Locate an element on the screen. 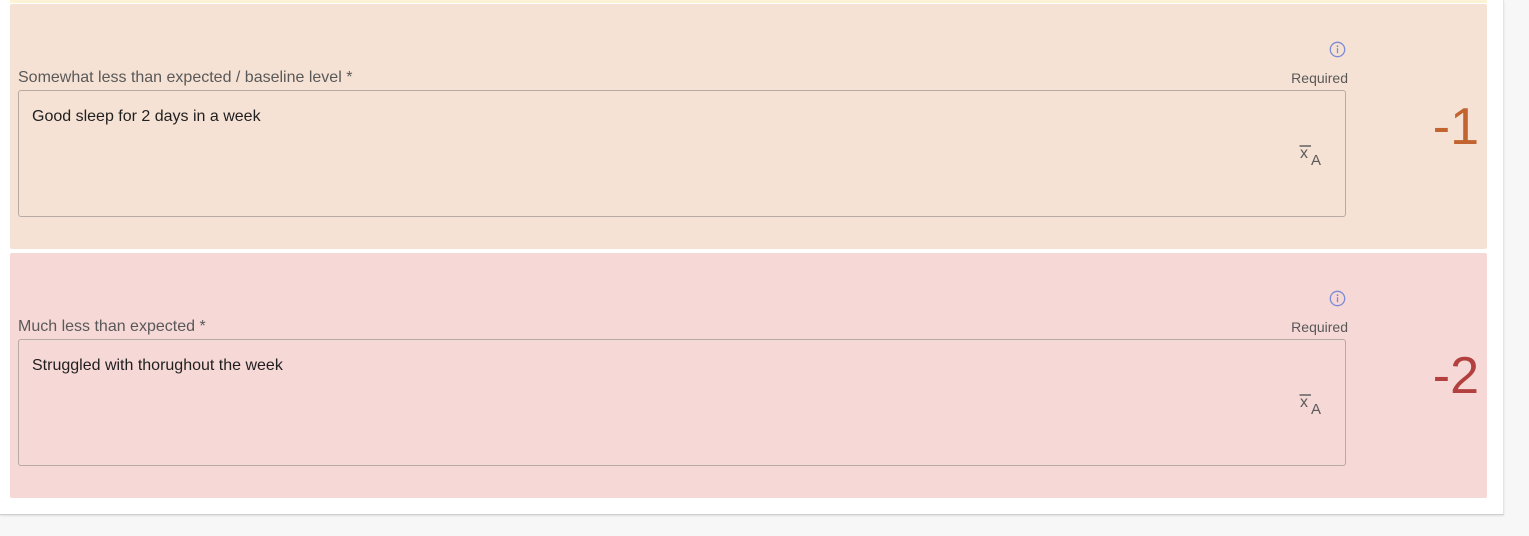  field-label: Much less than expected * is located at coordinates (112, 326).